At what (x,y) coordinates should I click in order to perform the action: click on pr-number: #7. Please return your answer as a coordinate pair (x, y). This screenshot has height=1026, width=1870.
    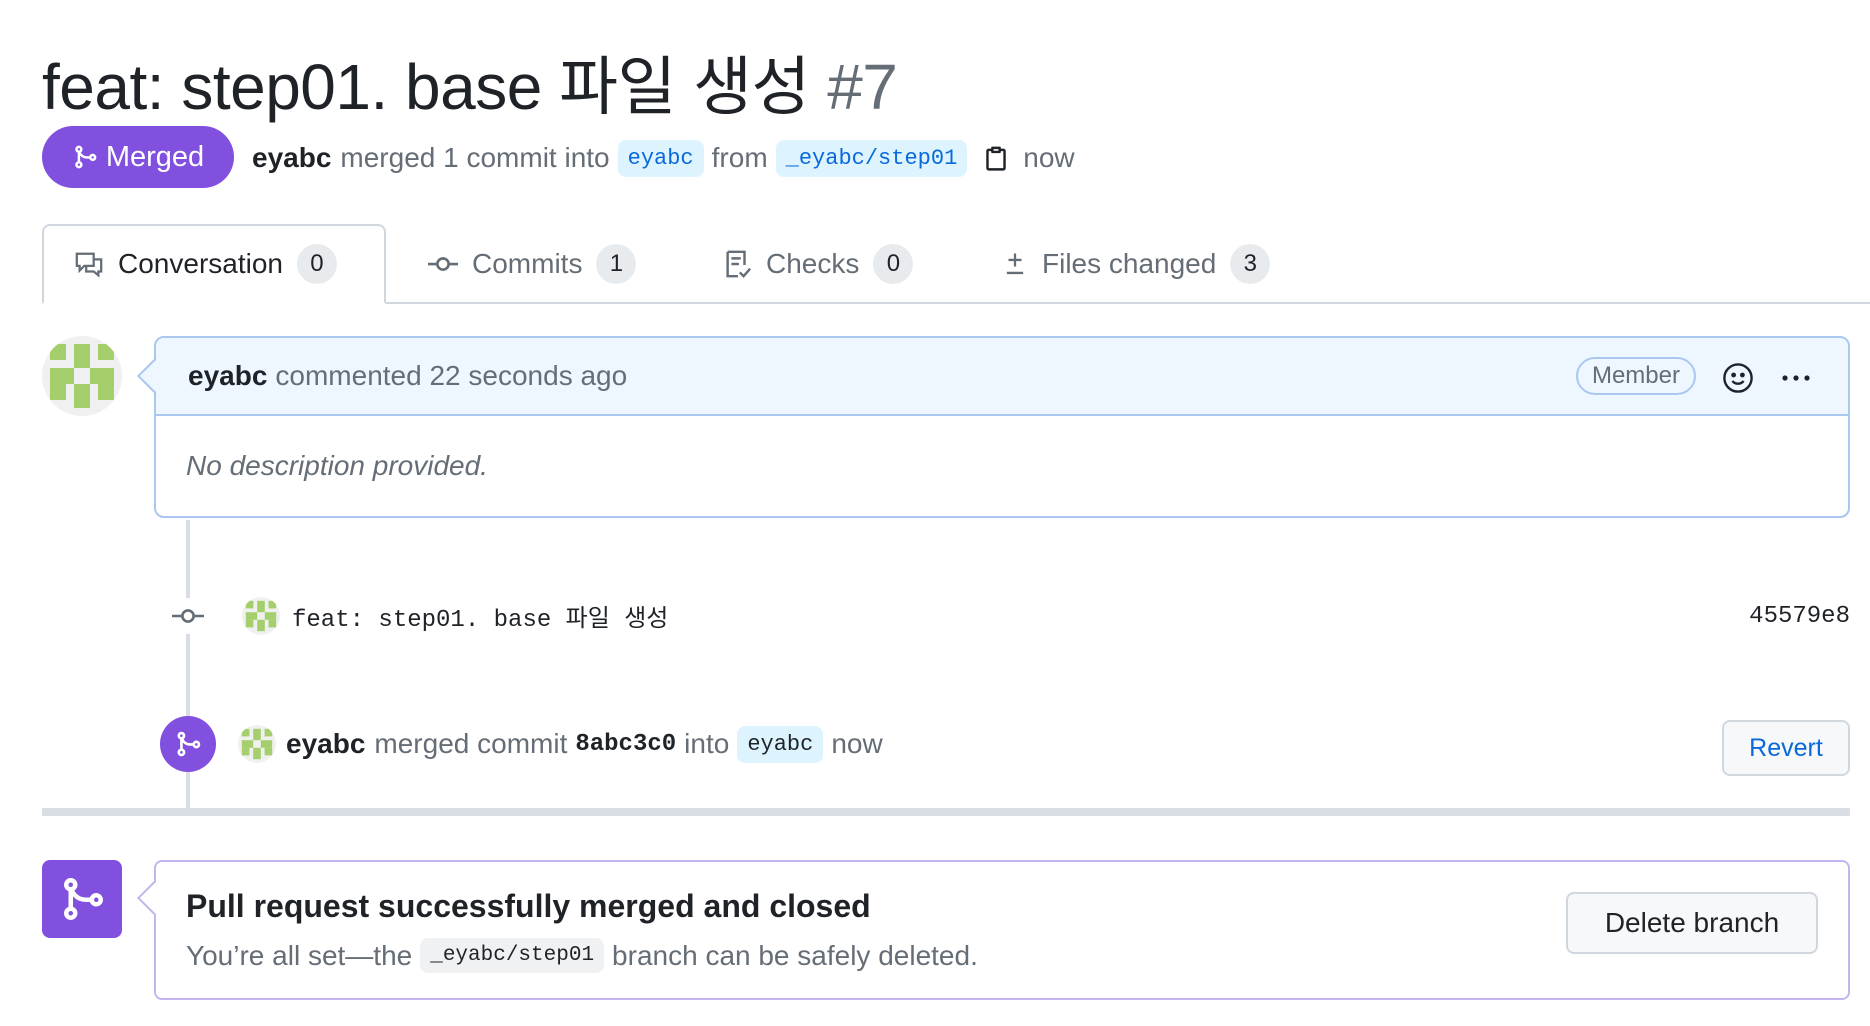
    Looking at the image, I should click on (862, 87).